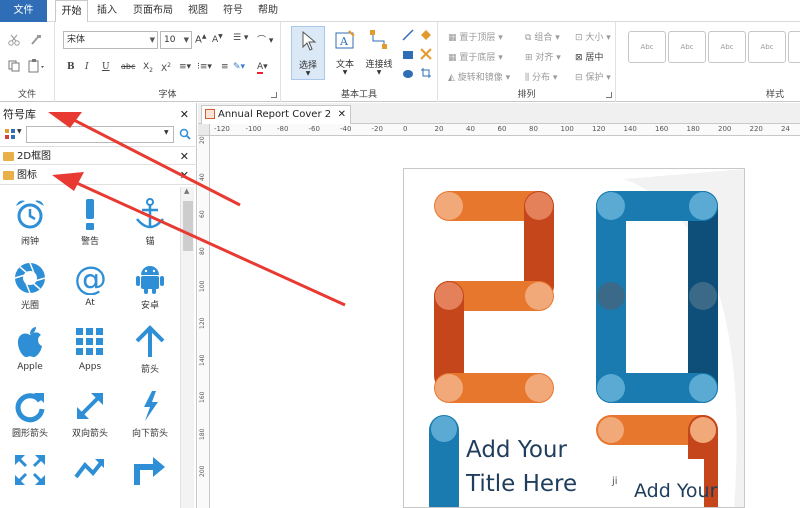  Describe the element at coordinates (149, 471) in the screenshot. I see `turn-arrow-icon` at that location.